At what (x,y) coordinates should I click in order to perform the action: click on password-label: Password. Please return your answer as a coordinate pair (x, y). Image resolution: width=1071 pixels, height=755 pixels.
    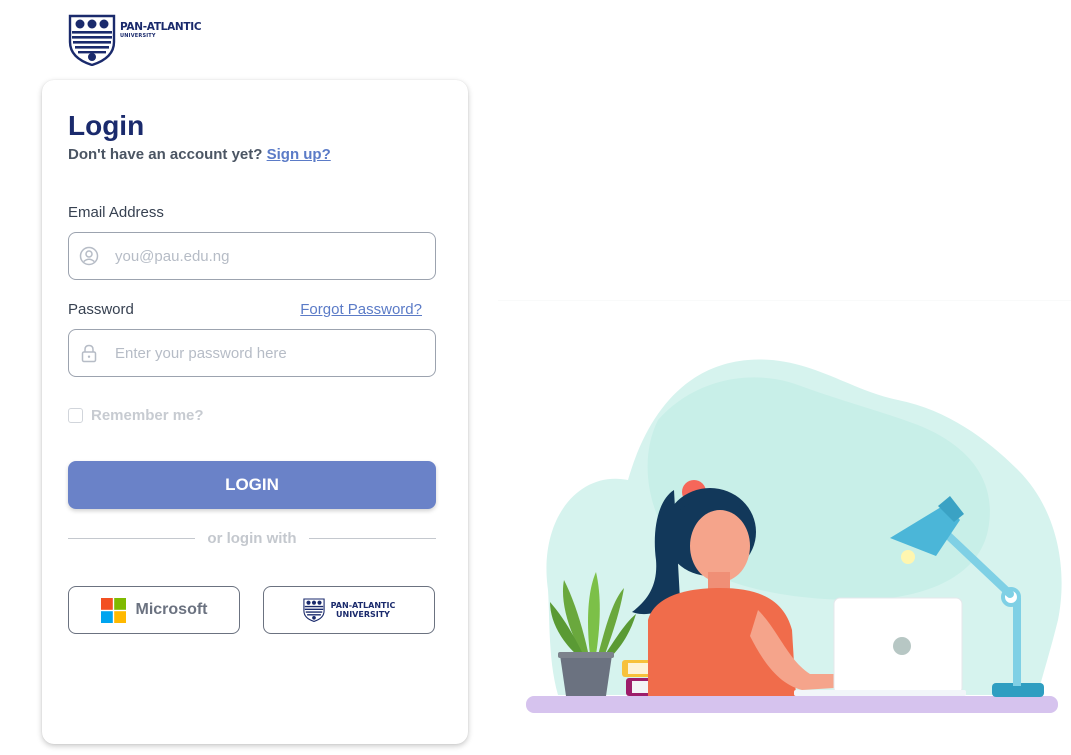
    Looking at the image, I should click on (101, 309).